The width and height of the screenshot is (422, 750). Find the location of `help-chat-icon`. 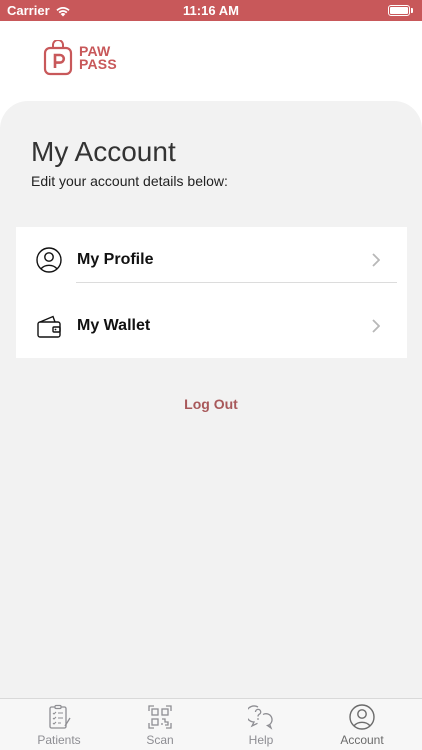

help-chat-icon is located at coordinates (260, 717).